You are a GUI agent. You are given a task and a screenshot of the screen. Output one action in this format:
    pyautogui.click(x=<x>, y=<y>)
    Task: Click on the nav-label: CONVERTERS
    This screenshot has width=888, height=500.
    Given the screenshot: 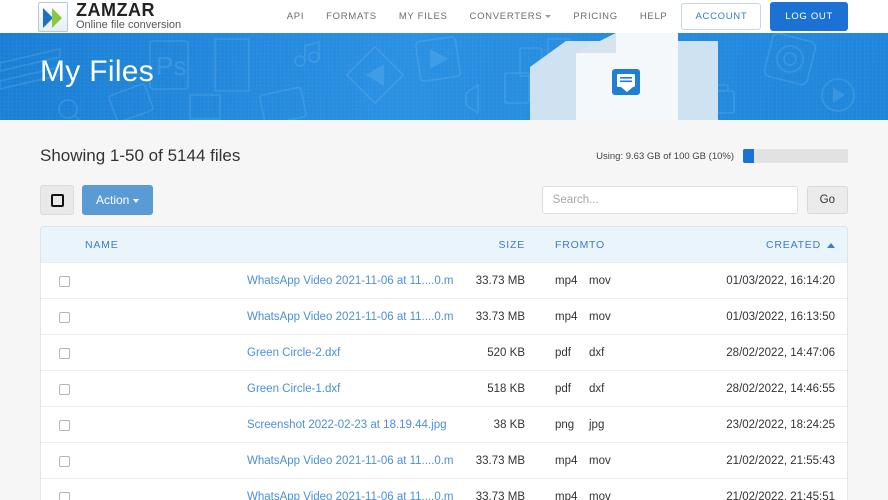 What is the action you would take?
    pyautogui.click(x=506, y=16)
    